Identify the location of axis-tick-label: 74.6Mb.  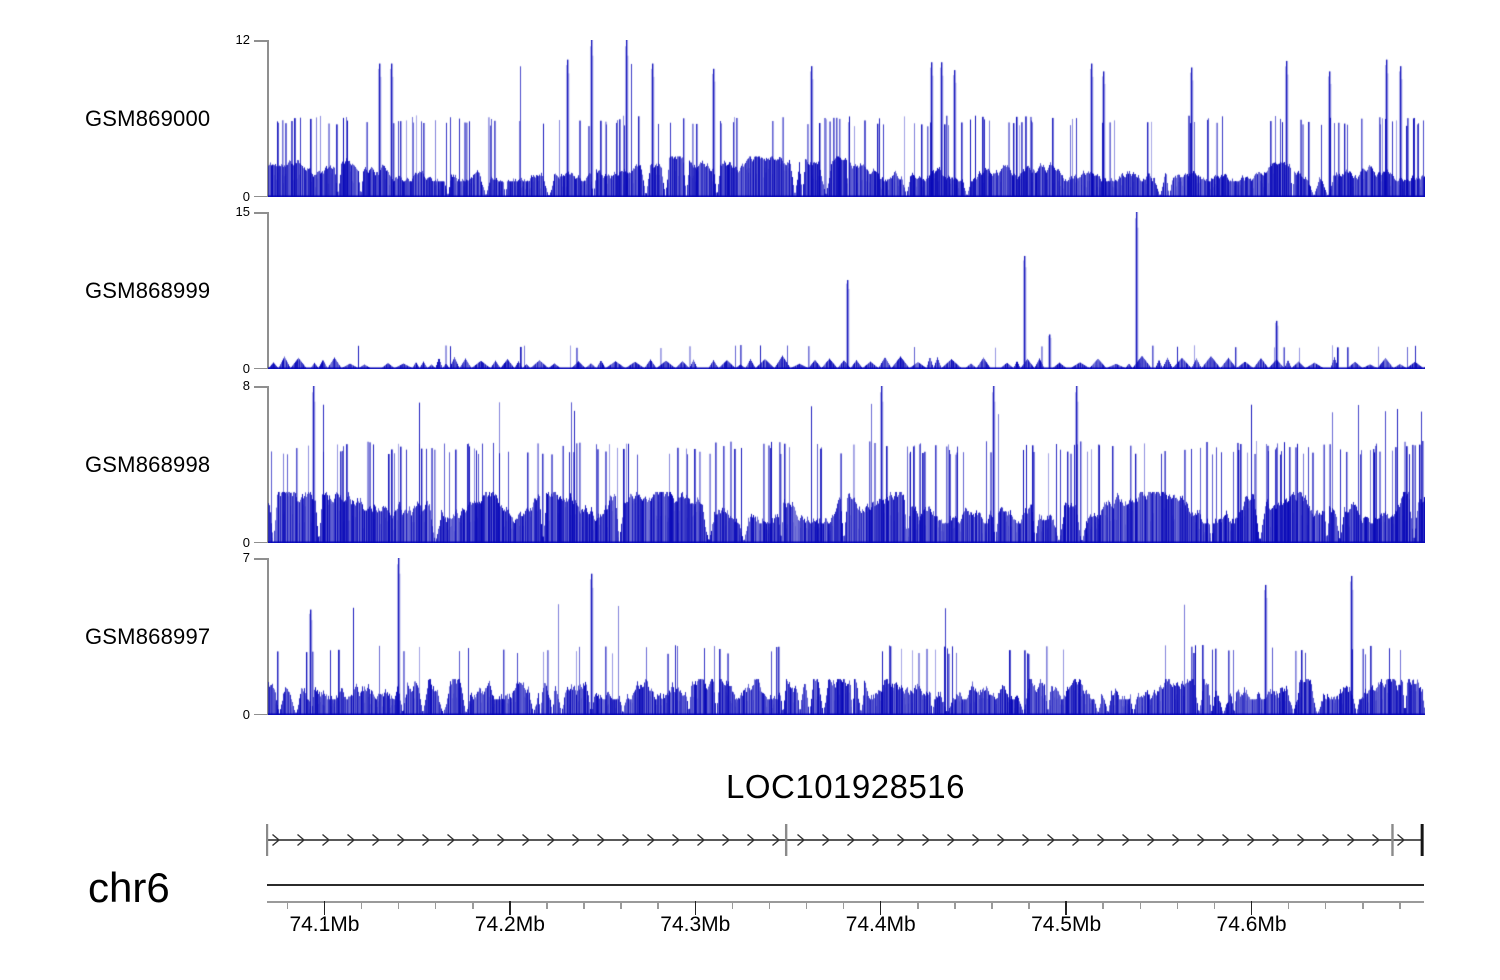
(1251, 924).